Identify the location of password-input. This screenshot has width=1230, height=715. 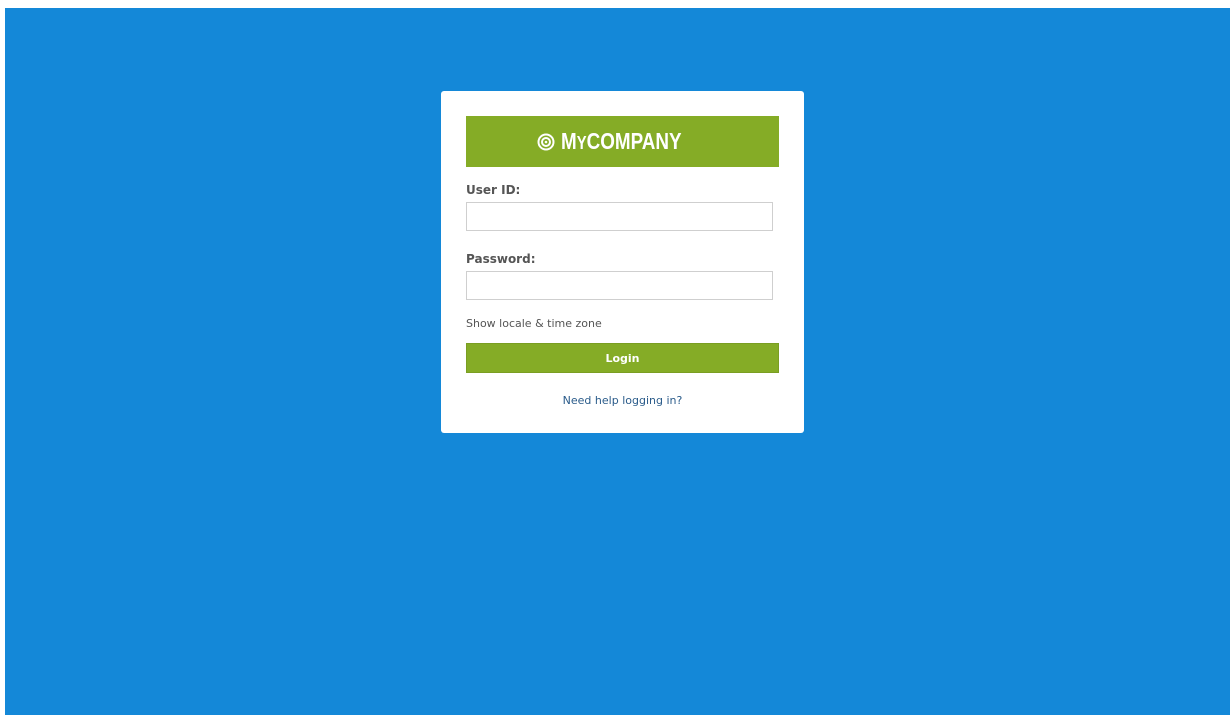
(619, 285).